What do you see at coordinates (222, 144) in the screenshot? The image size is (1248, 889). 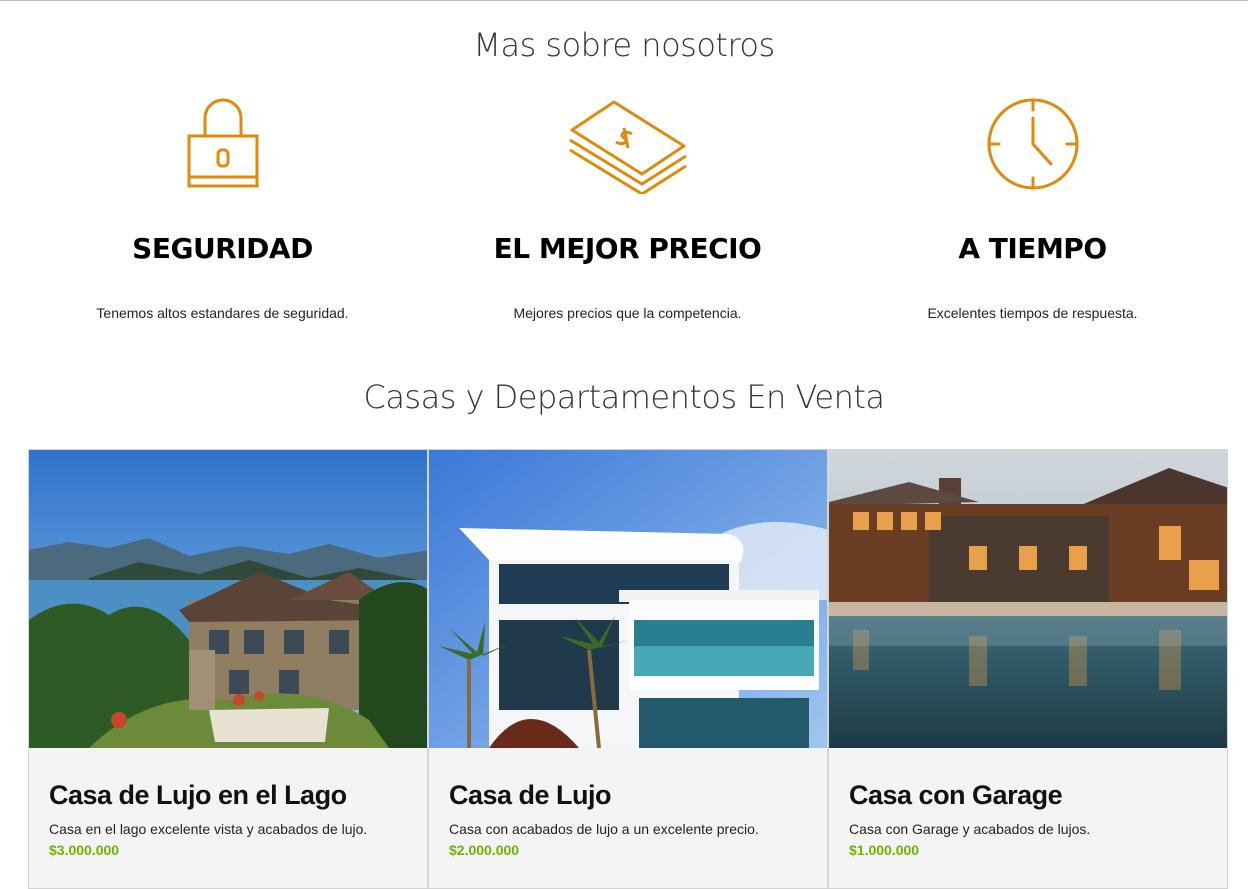 I see `lock-icon` at bounding box center [222, 144].